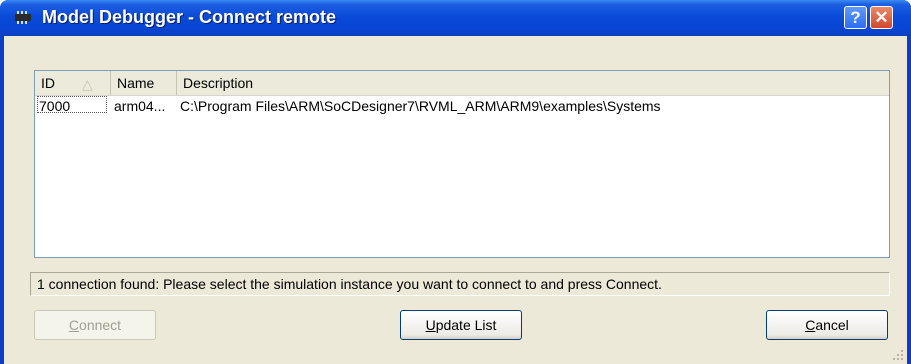  I want to click on connect-button: Connect, so click(95, 325).